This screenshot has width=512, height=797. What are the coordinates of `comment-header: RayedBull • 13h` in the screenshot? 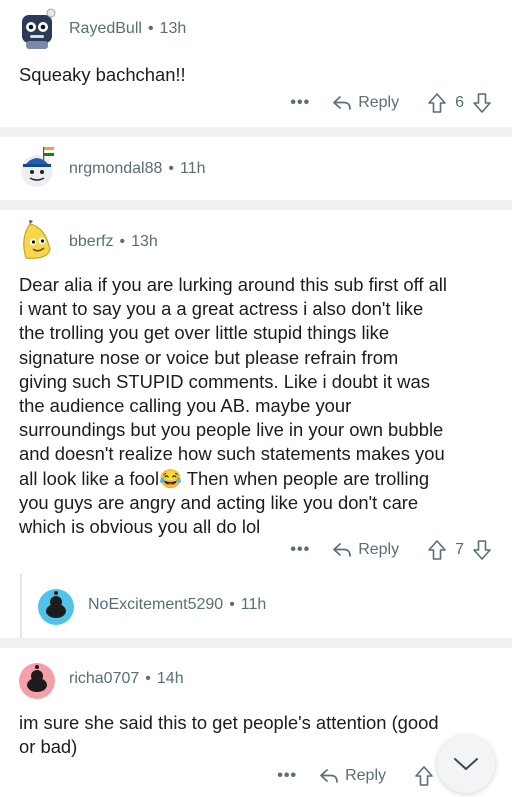 It's located at (103, 28).